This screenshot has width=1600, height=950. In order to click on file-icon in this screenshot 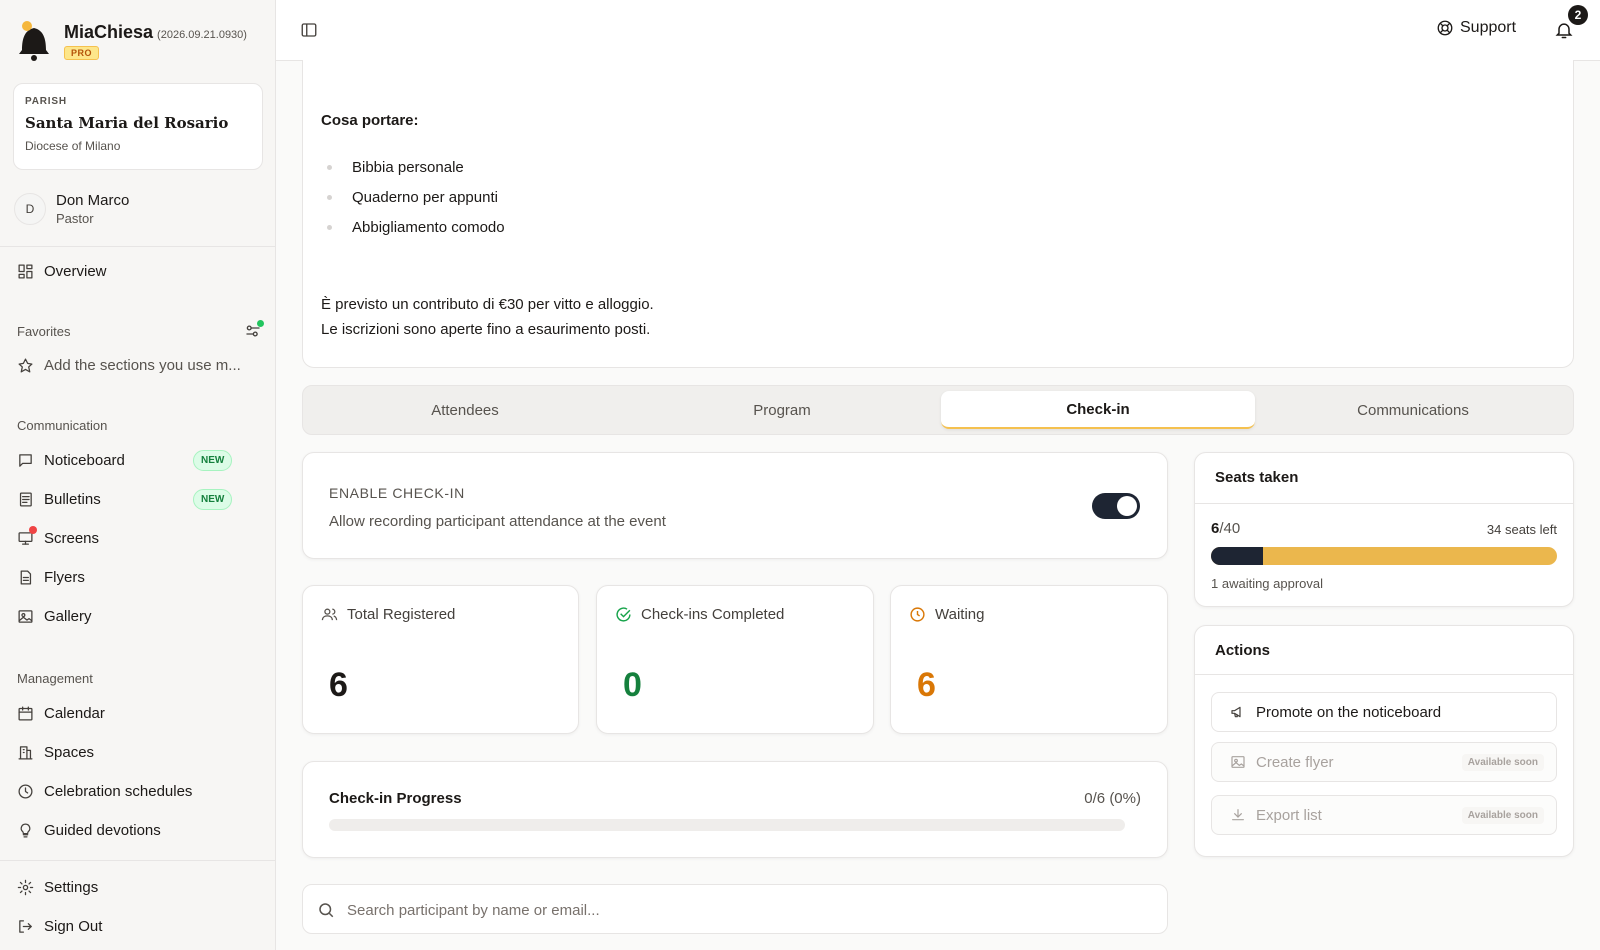, I will do `click(25, 577)`.